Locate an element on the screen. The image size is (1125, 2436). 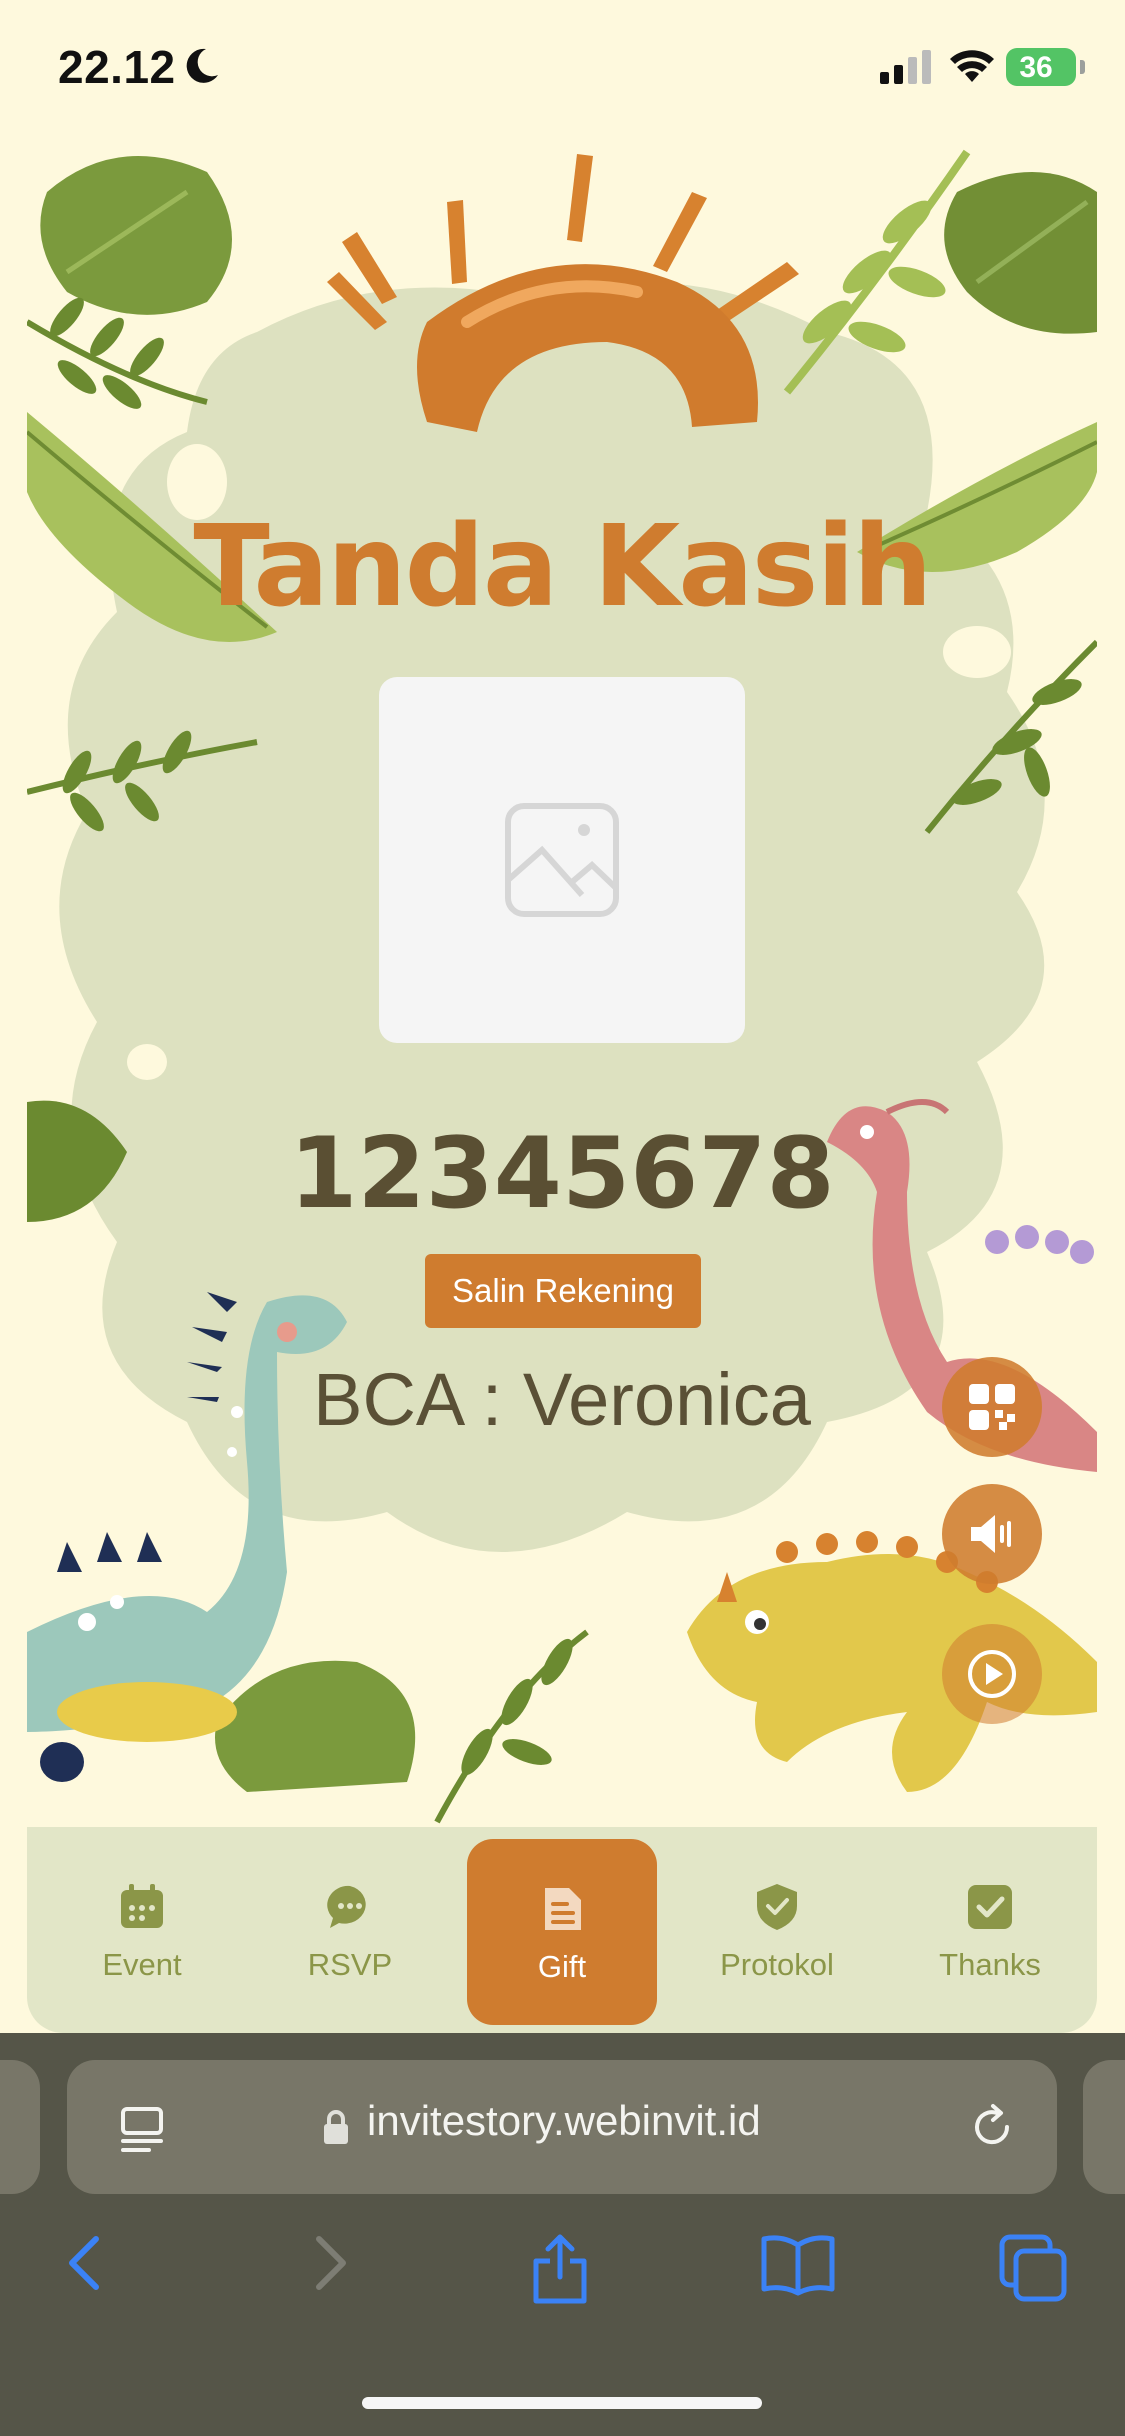
next-tab-preview is located at coordinates (1104, 2127).